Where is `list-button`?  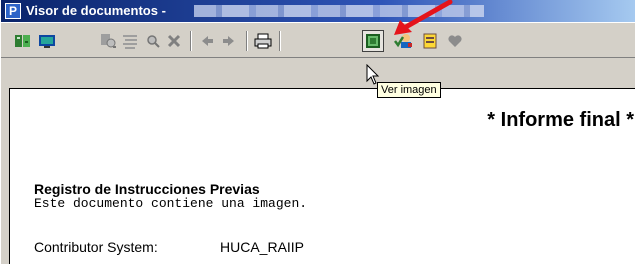 list-button is located at coordinates (130, 41).